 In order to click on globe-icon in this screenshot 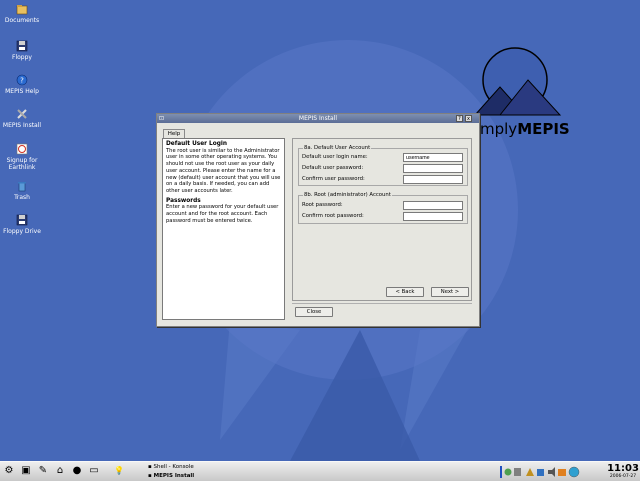, I will do `click(574, 472)`.